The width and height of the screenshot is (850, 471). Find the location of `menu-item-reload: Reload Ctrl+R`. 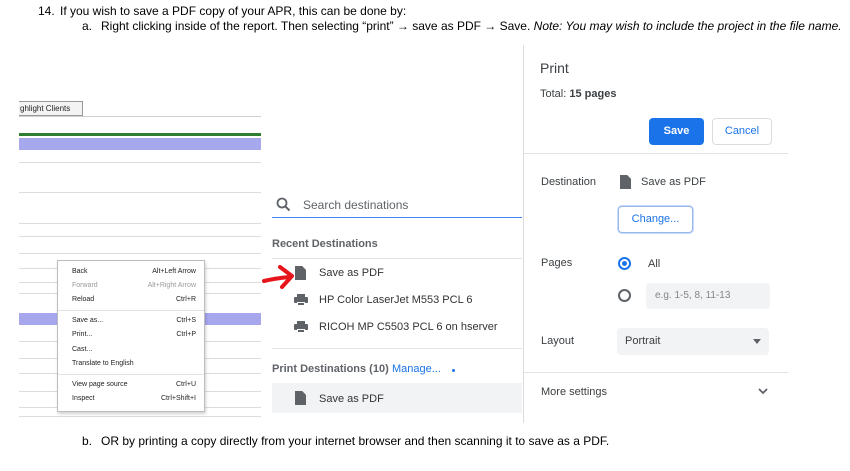

menu-item-reload: Reload Ctrl+R is located at coordinates (131, 300).